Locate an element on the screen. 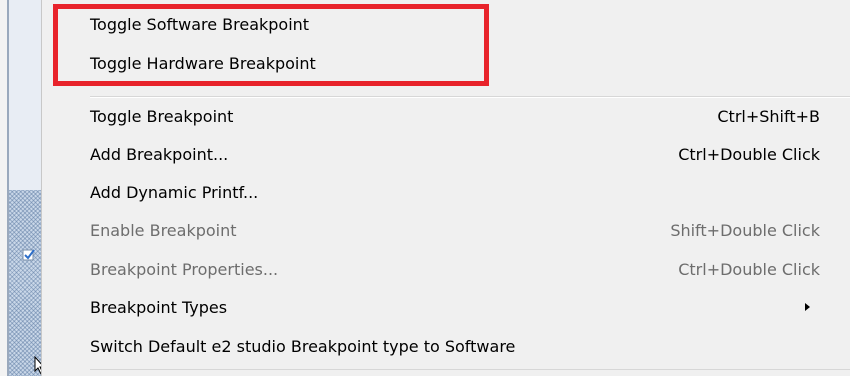 The image size is (850, 376). checkbox-icon is located at coordinates (29, 255).